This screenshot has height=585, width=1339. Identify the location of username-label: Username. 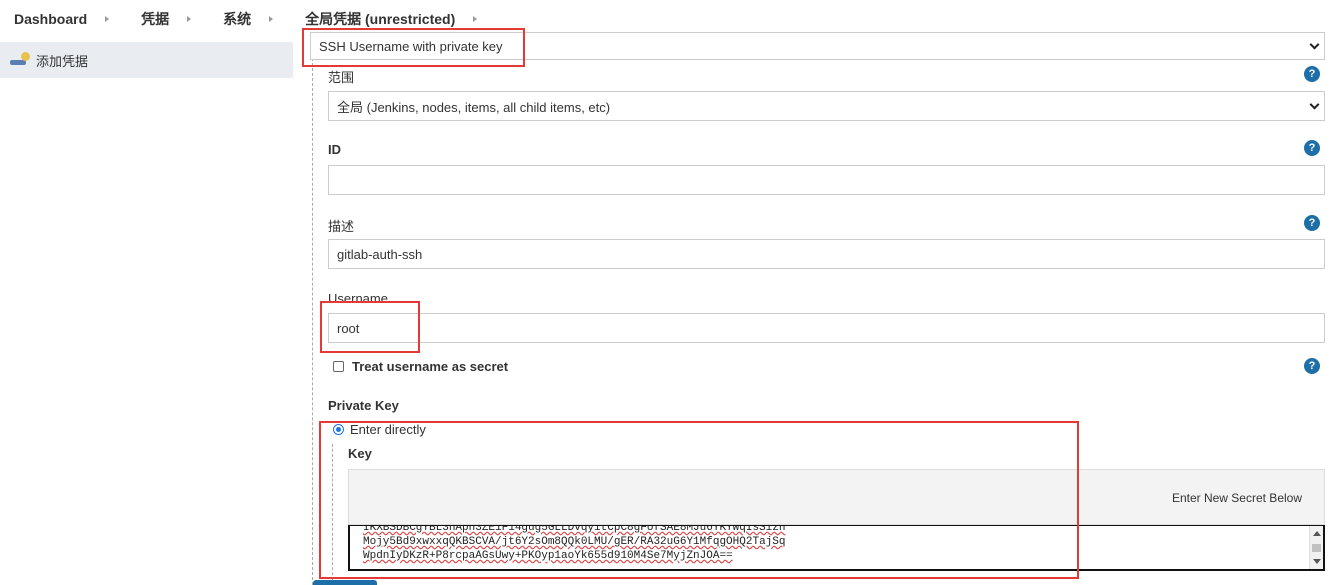
(358, 298).